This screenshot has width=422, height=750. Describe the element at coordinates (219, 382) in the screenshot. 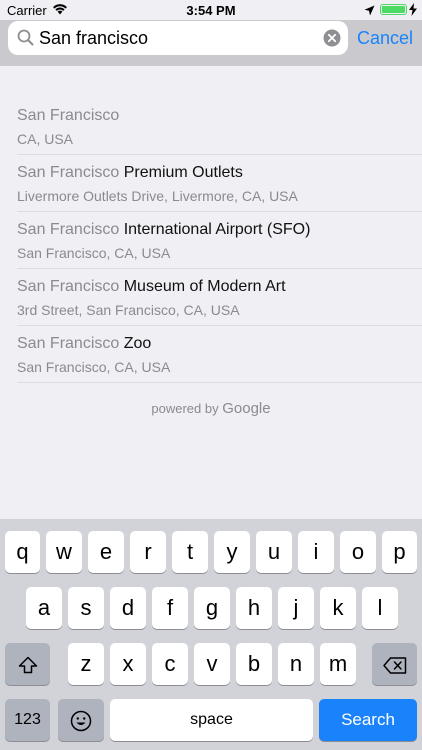

I see `divider` at that location.